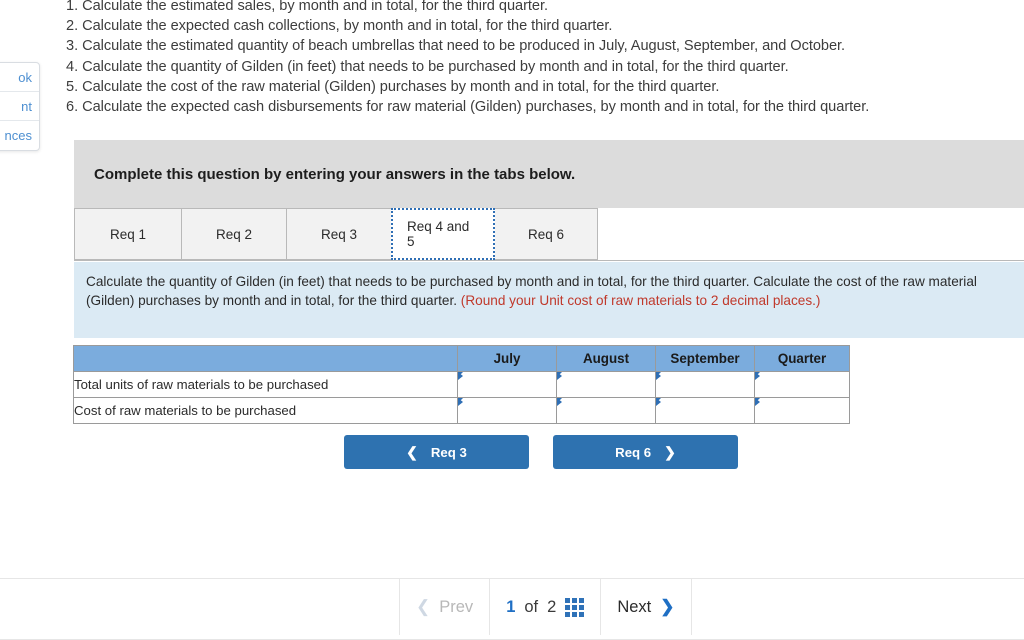 The image size is (1024, 640). I want to click on next-requirement-button: Req 6 ❯, so click(645, 452).